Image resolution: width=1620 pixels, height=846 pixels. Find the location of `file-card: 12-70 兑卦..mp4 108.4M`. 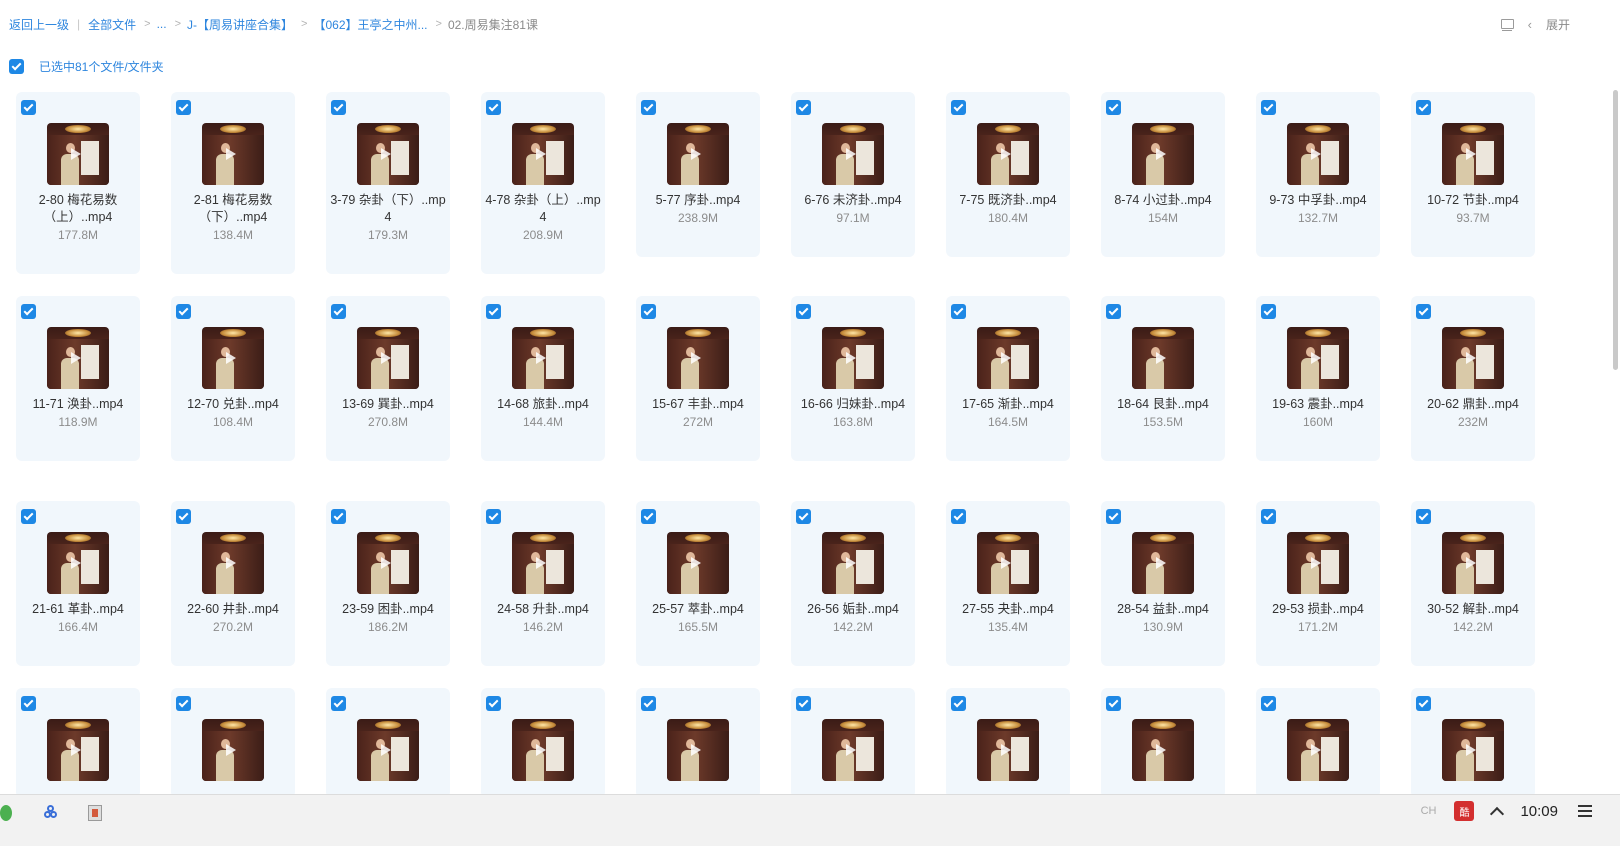

file-card: 12-70 兑卦..mp4 108.4M is located at coordinates (233, 378).